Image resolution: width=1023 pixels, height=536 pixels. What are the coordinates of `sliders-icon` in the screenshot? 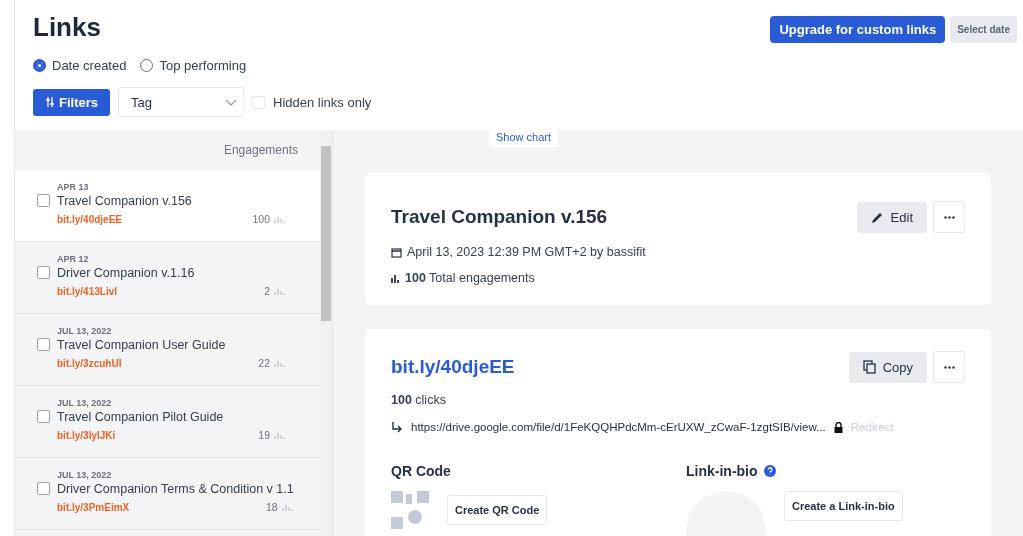 It's located at (50, 102).